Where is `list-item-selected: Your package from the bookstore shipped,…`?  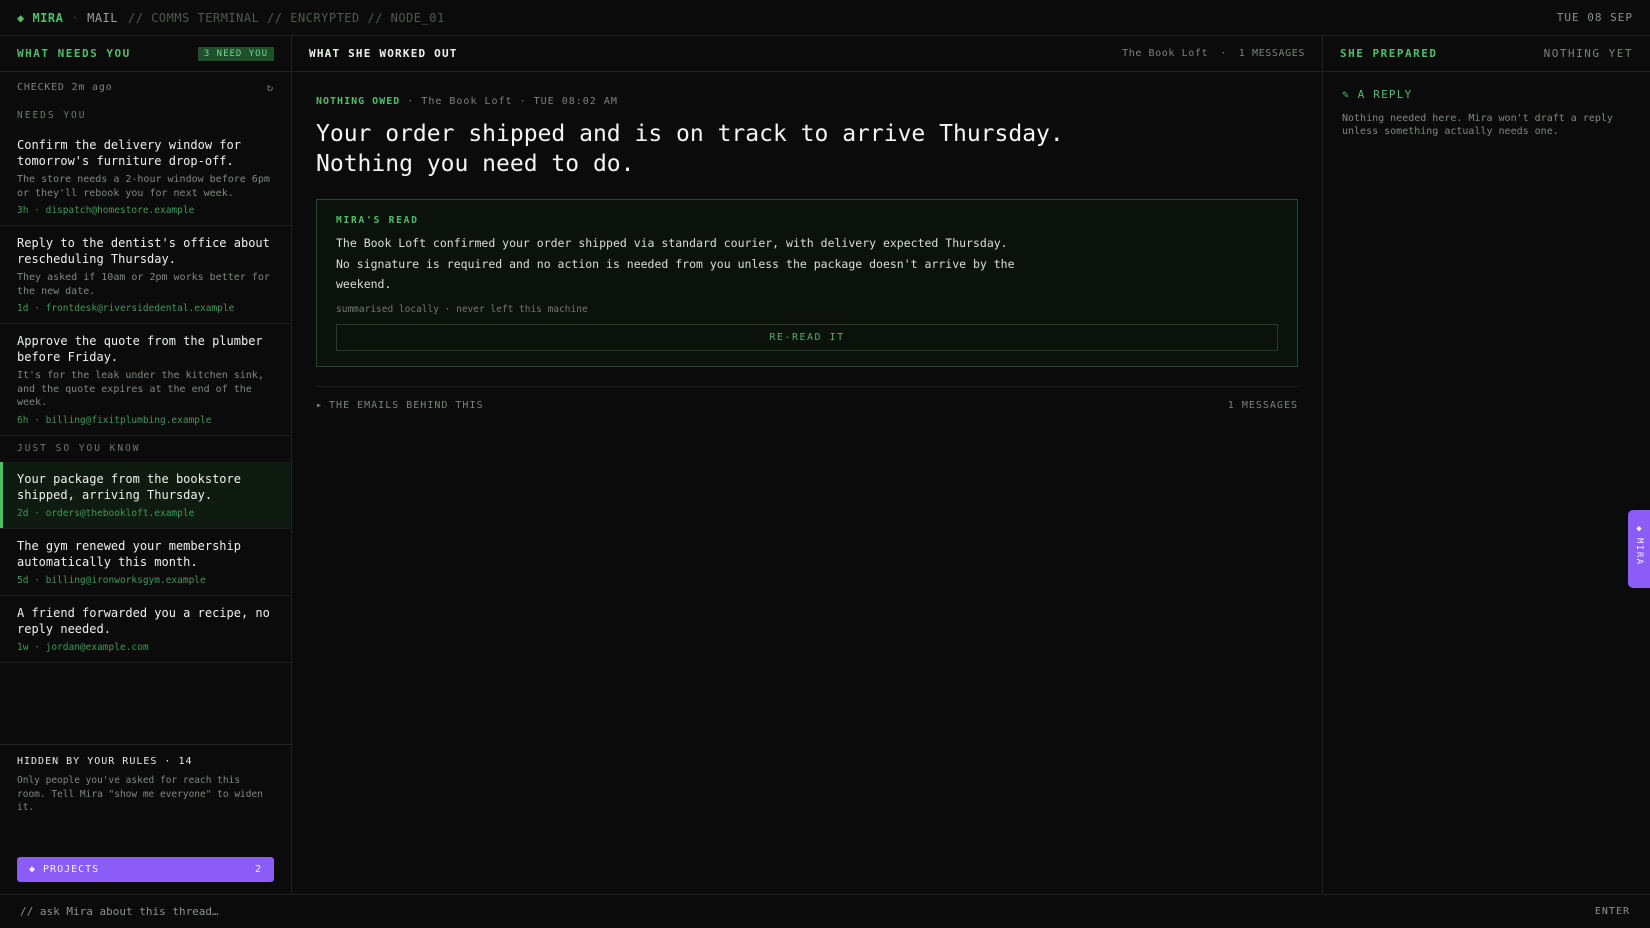 list-item-selected: Your package from the bookstore shipped,… is located at coordinates (145, 495).